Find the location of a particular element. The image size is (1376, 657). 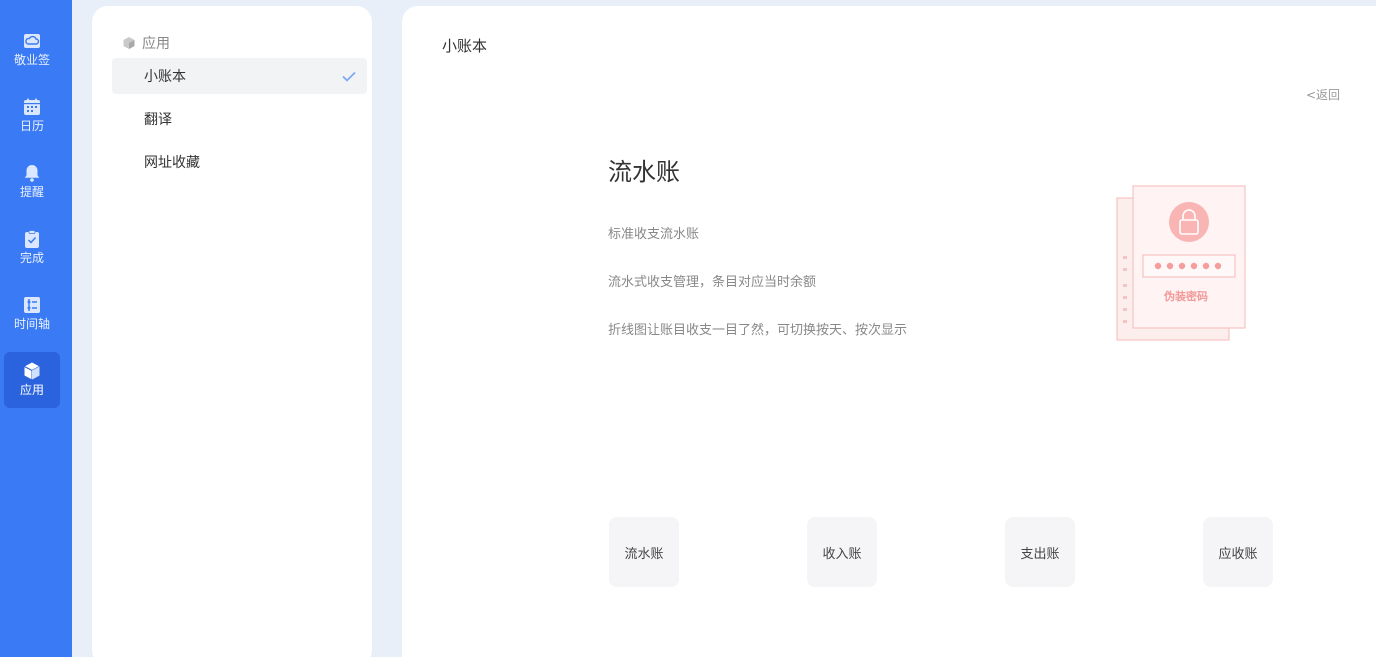

back-link: <返回 is located at coordinates (1323, 94).